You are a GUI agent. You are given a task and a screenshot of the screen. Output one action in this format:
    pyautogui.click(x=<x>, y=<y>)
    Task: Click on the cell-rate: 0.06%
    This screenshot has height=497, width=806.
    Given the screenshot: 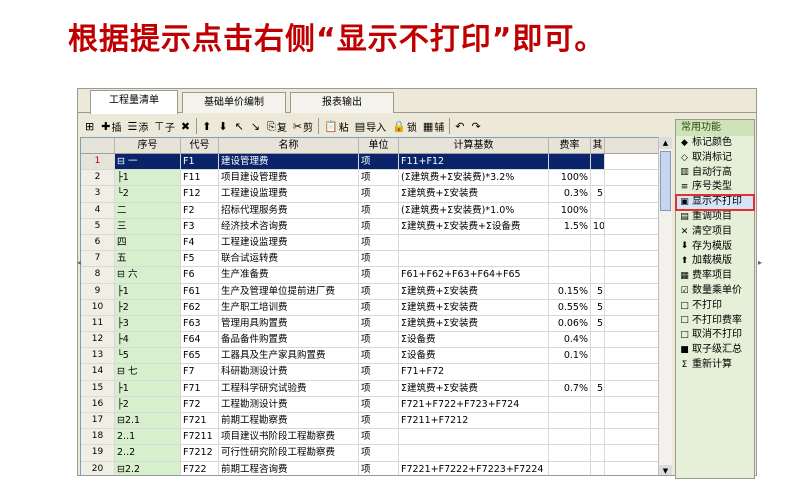 What is the action you would take?
    pyautogui.click(x=570, y=323)
    